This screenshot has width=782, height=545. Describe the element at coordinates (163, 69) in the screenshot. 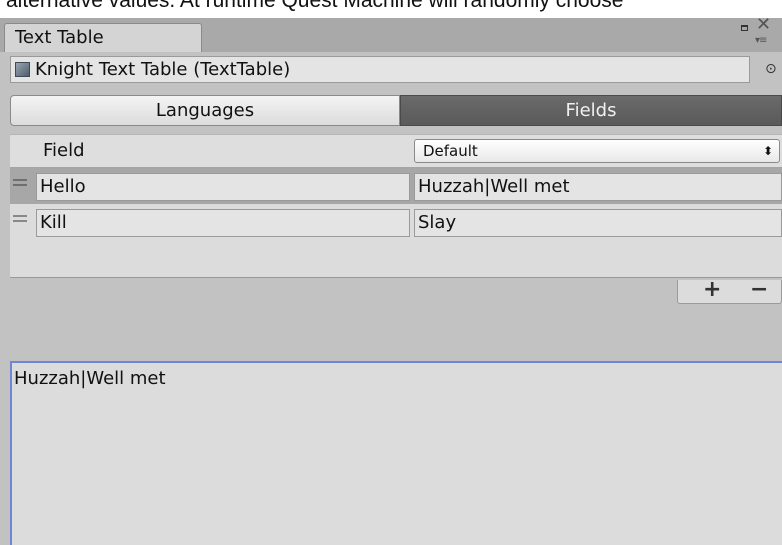

I see `asset-name: Knight Text Table (TextTable)` at that location.